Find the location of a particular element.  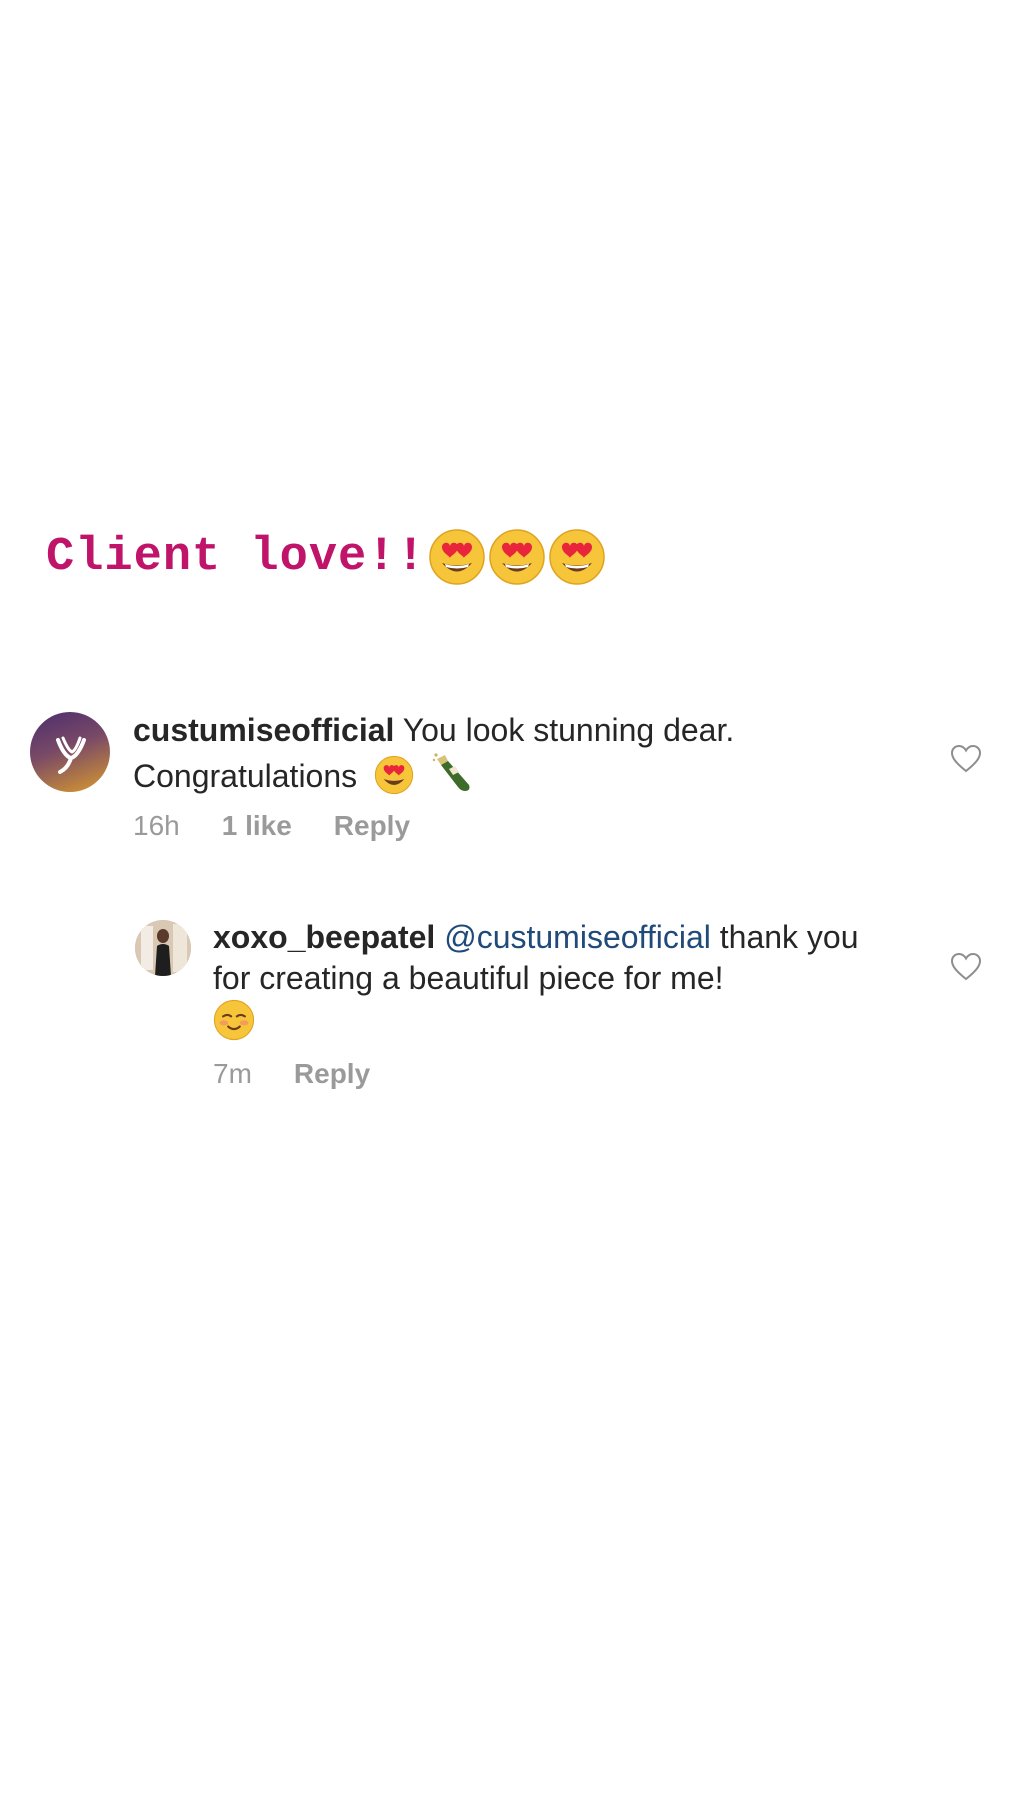

caption-text: Client love!! is located at coordinates (236, 557).